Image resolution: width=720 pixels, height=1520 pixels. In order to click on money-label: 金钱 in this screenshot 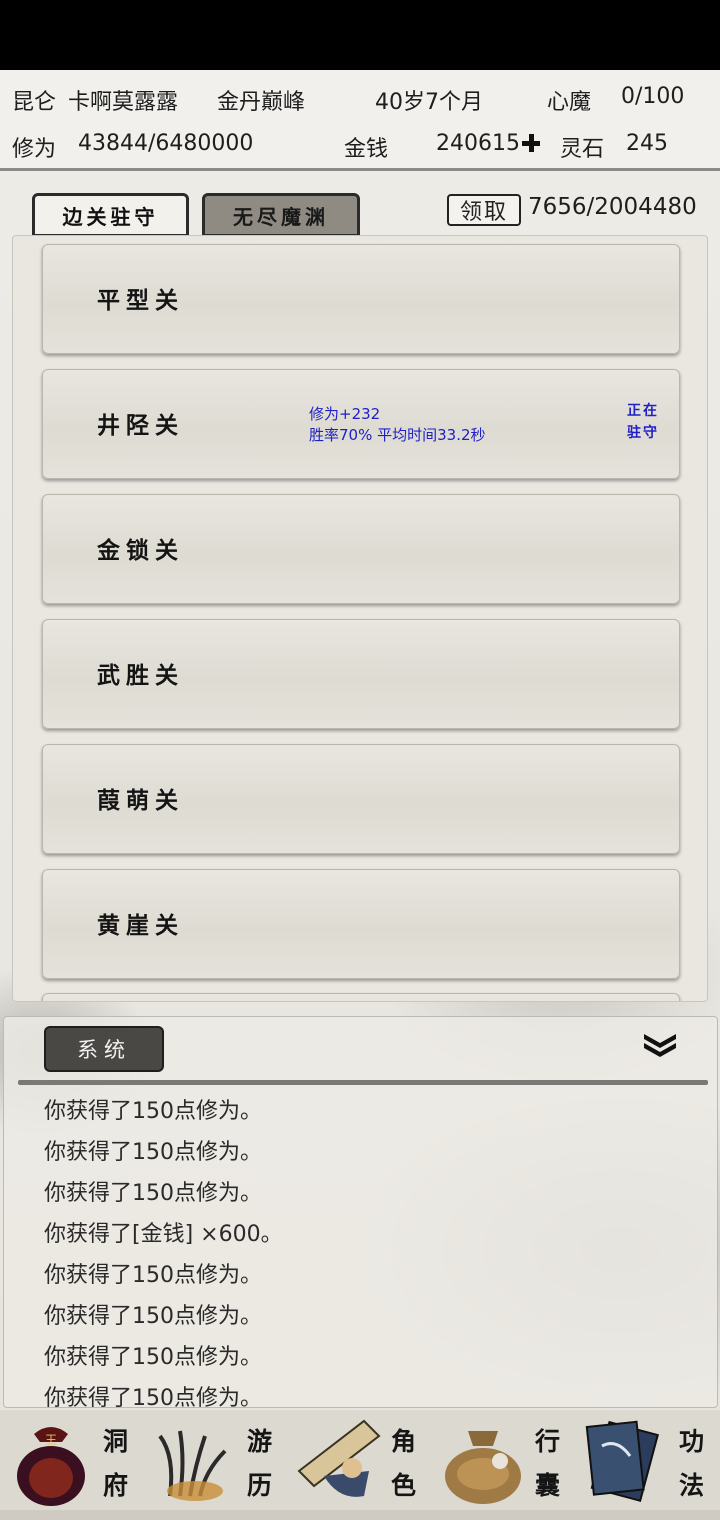, I will do `click(366, 149)`.